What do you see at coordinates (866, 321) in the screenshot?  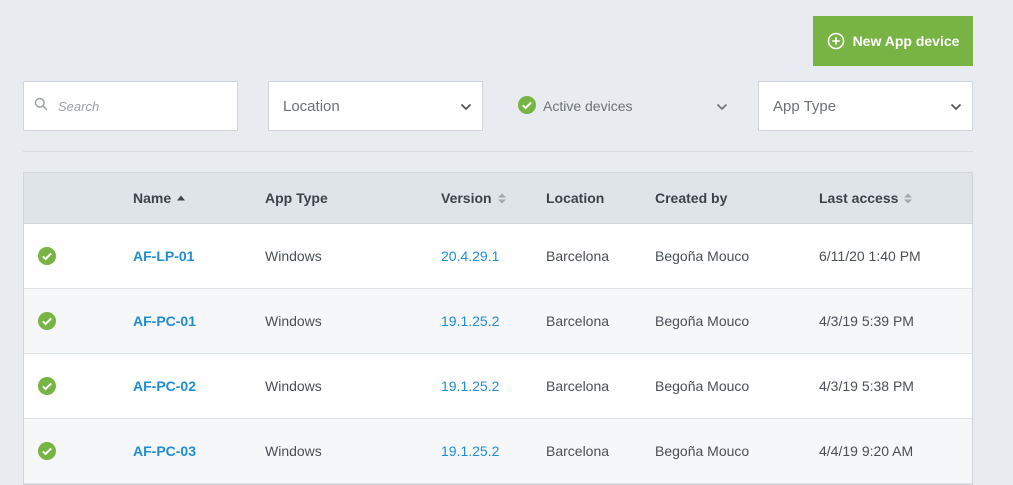 I see `last-access-value: 4/3/19 5:39 PM` at bounding box center [866, 321].